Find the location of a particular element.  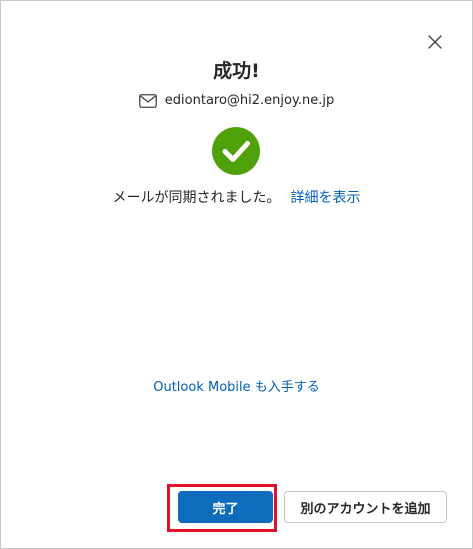

mail-icon is located at coordinates (147, 100).